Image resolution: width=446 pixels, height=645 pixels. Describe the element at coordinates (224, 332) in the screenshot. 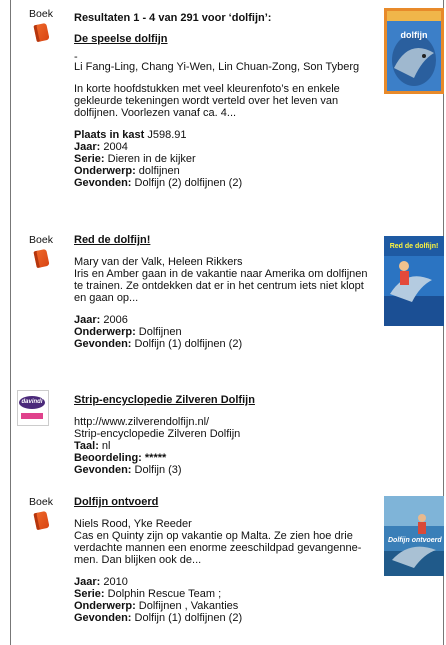

I see `result-subject: Onderwerp: Dolfijnen` at that location.